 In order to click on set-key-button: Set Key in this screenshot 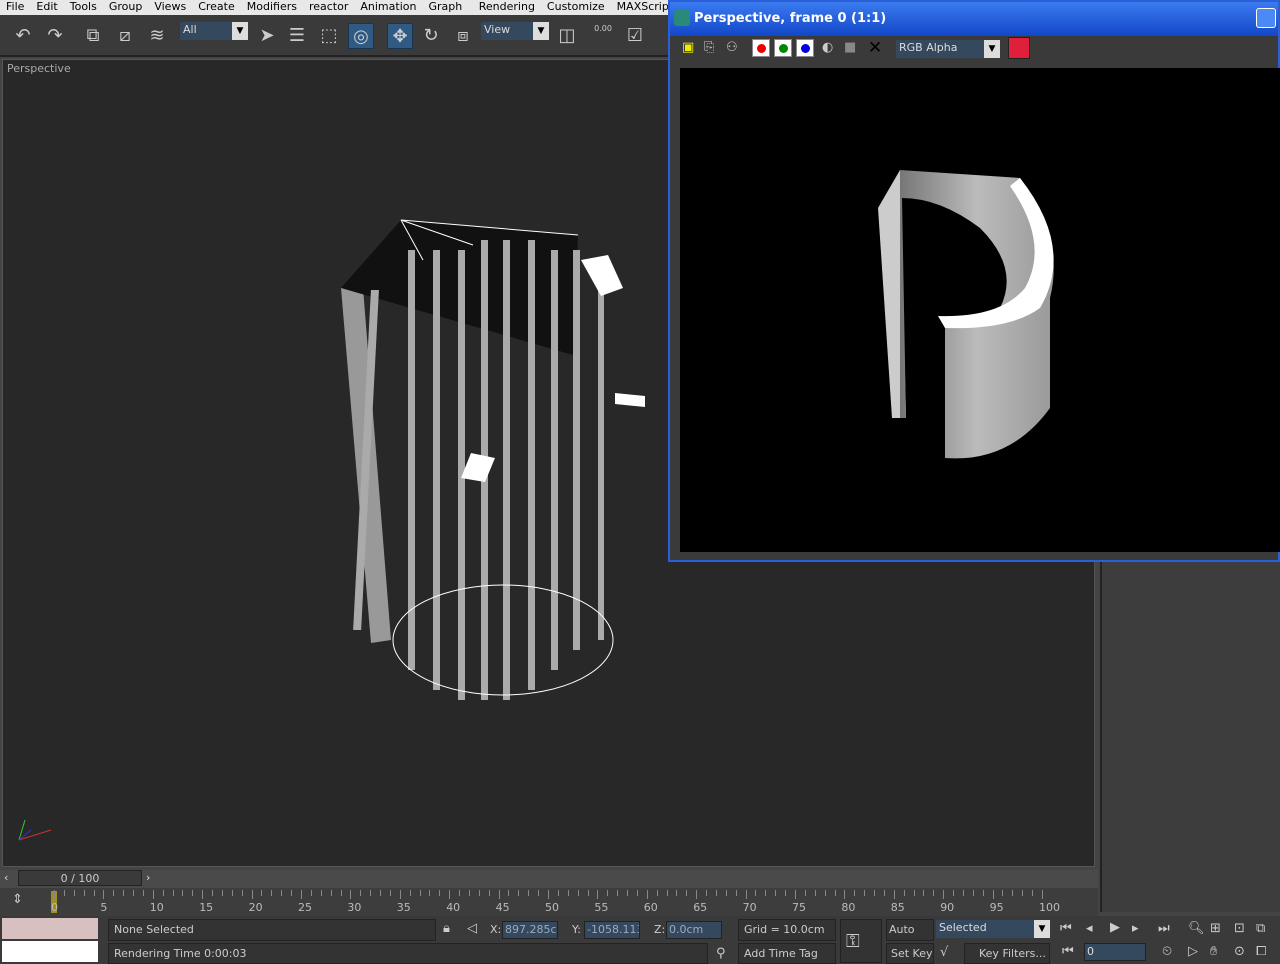, I will do `click(910, 953)`.